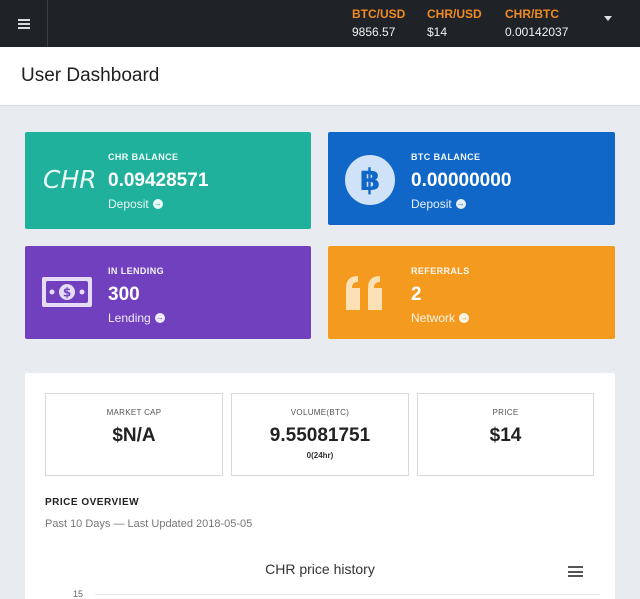  I want to click on ticker-pair: CHR/USD, so click(454, 14).